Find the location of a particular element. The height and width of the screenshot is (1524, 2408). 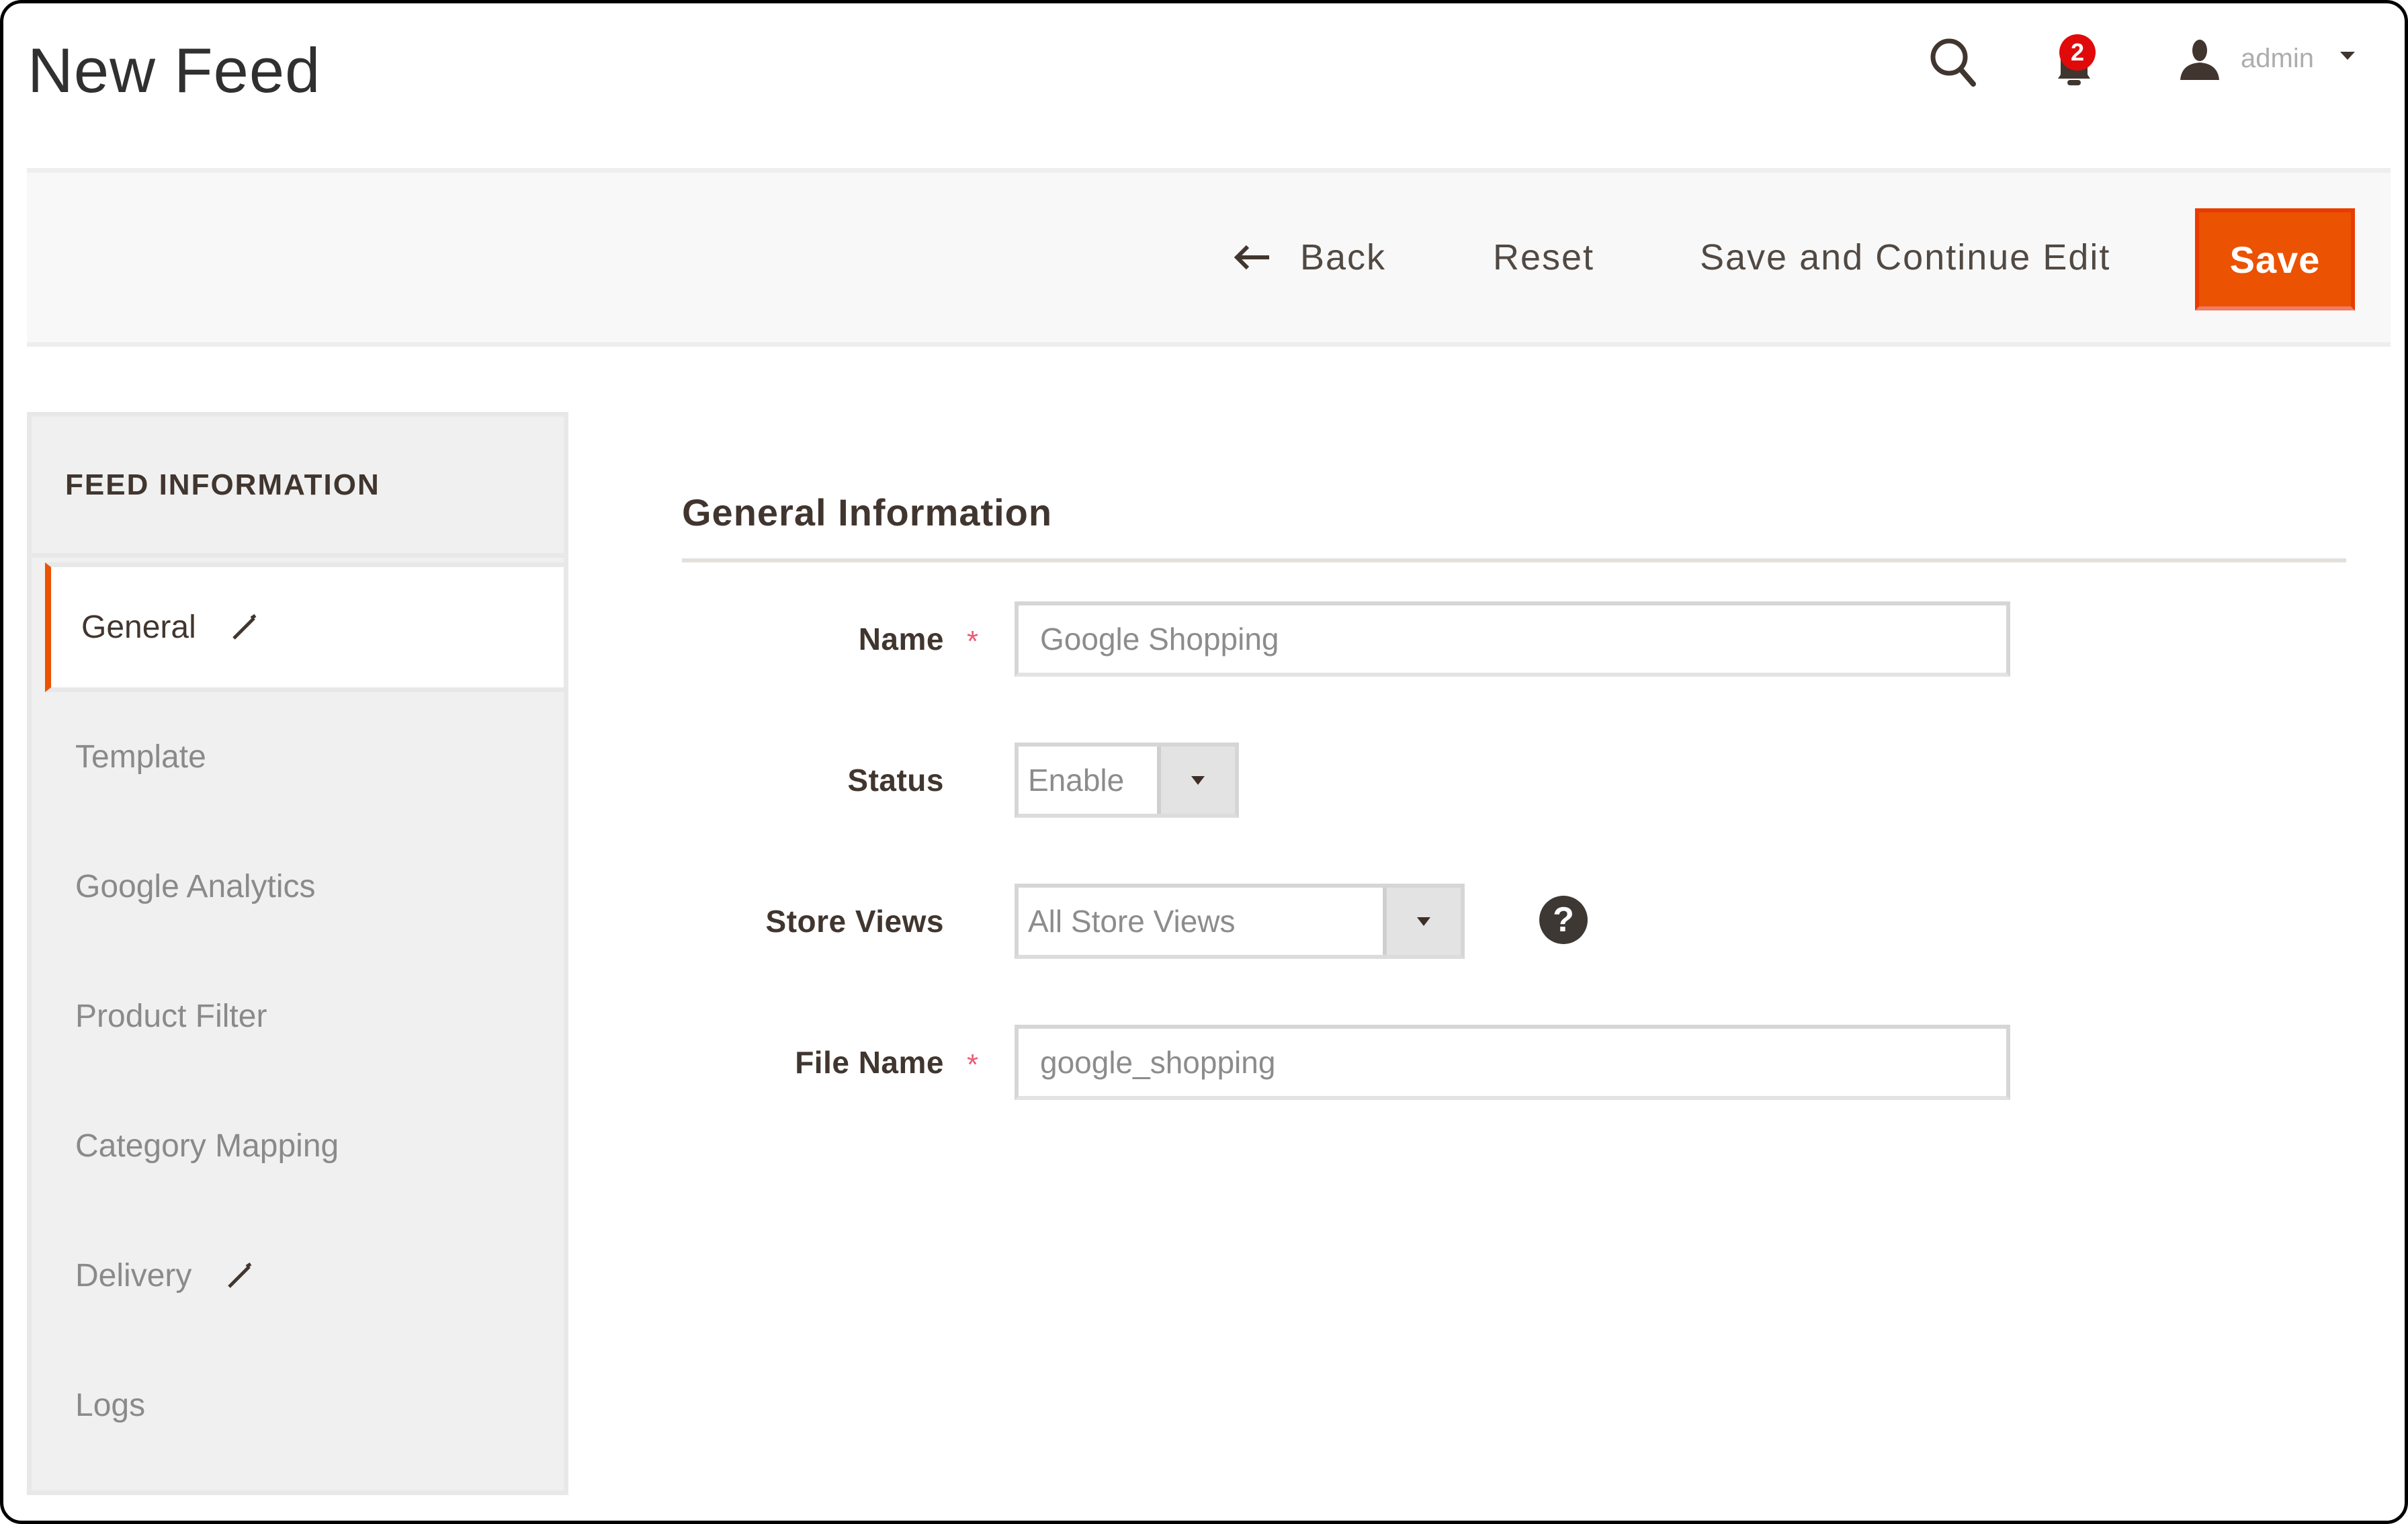

save-button: Save is located at coordinates (2275, 259).